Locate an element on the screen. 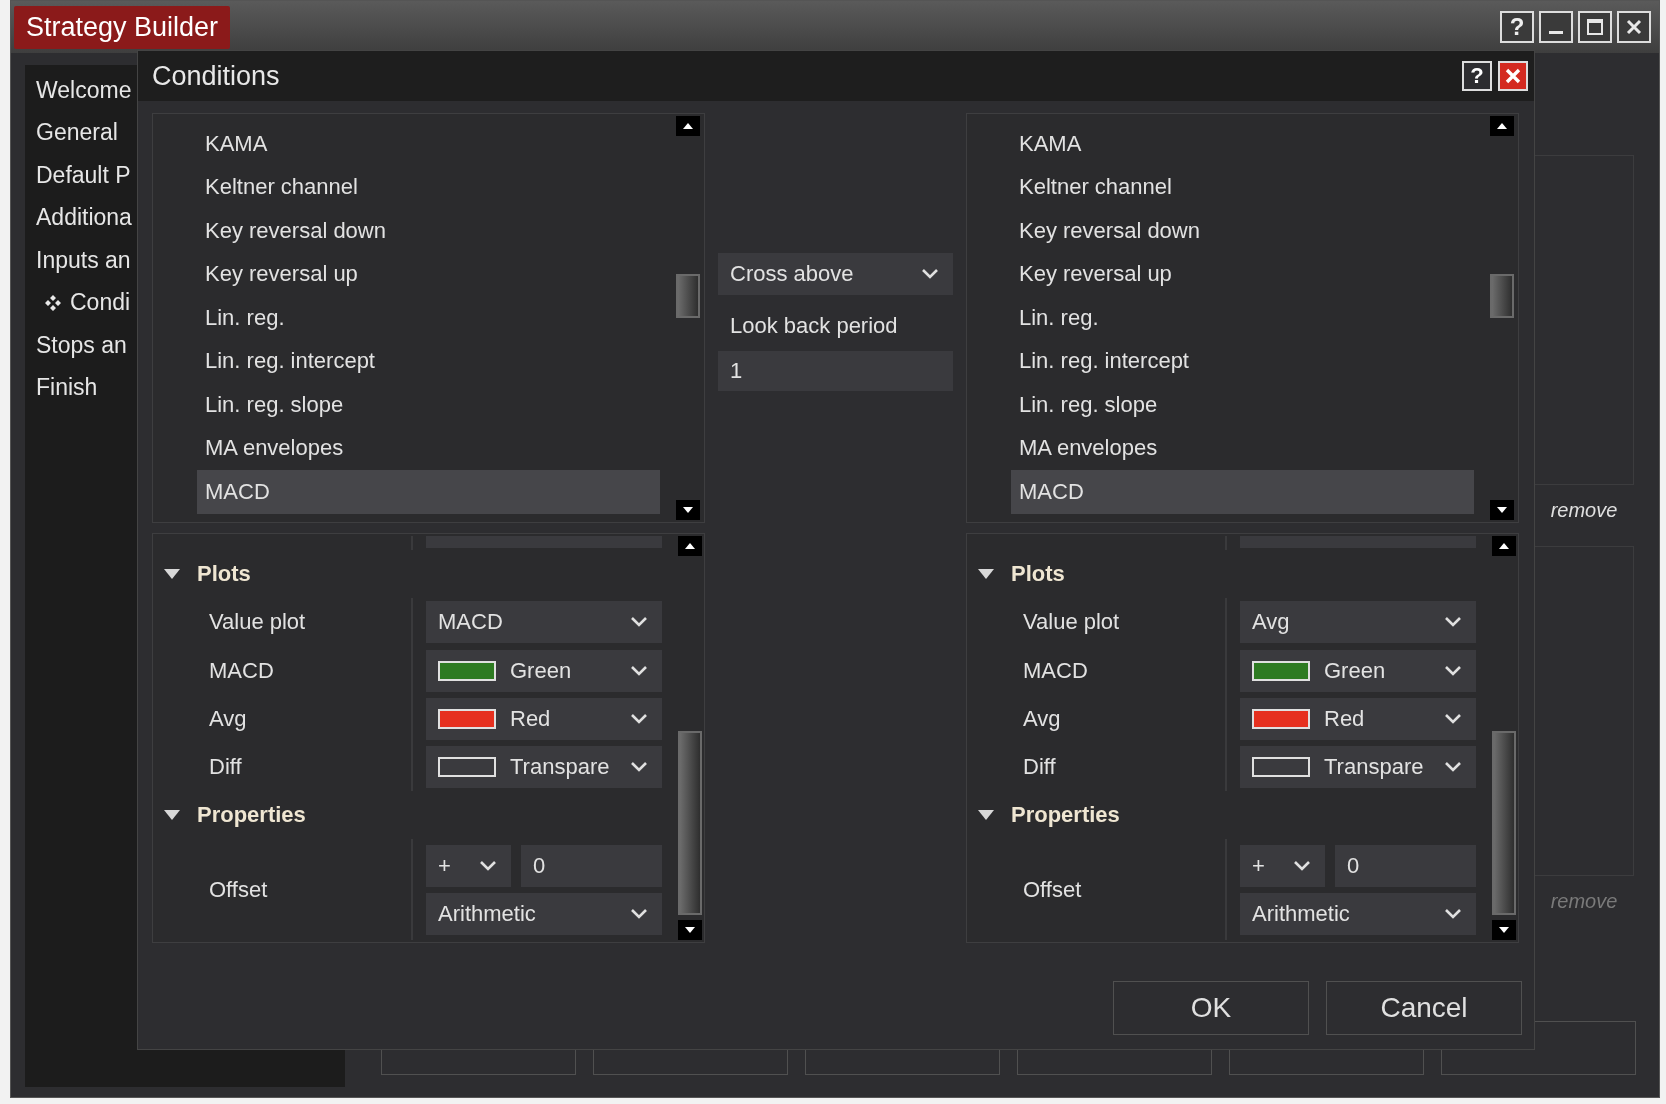 The width and height of the screenshot is (1666, 1104). window-title: Strategy Builder is located at coordinates (122, 27).